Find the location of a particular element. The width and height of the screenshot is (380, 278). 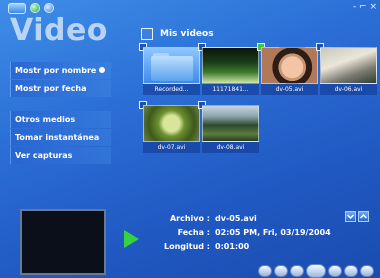

scroll-up-button is located at coordinates (363, 216).